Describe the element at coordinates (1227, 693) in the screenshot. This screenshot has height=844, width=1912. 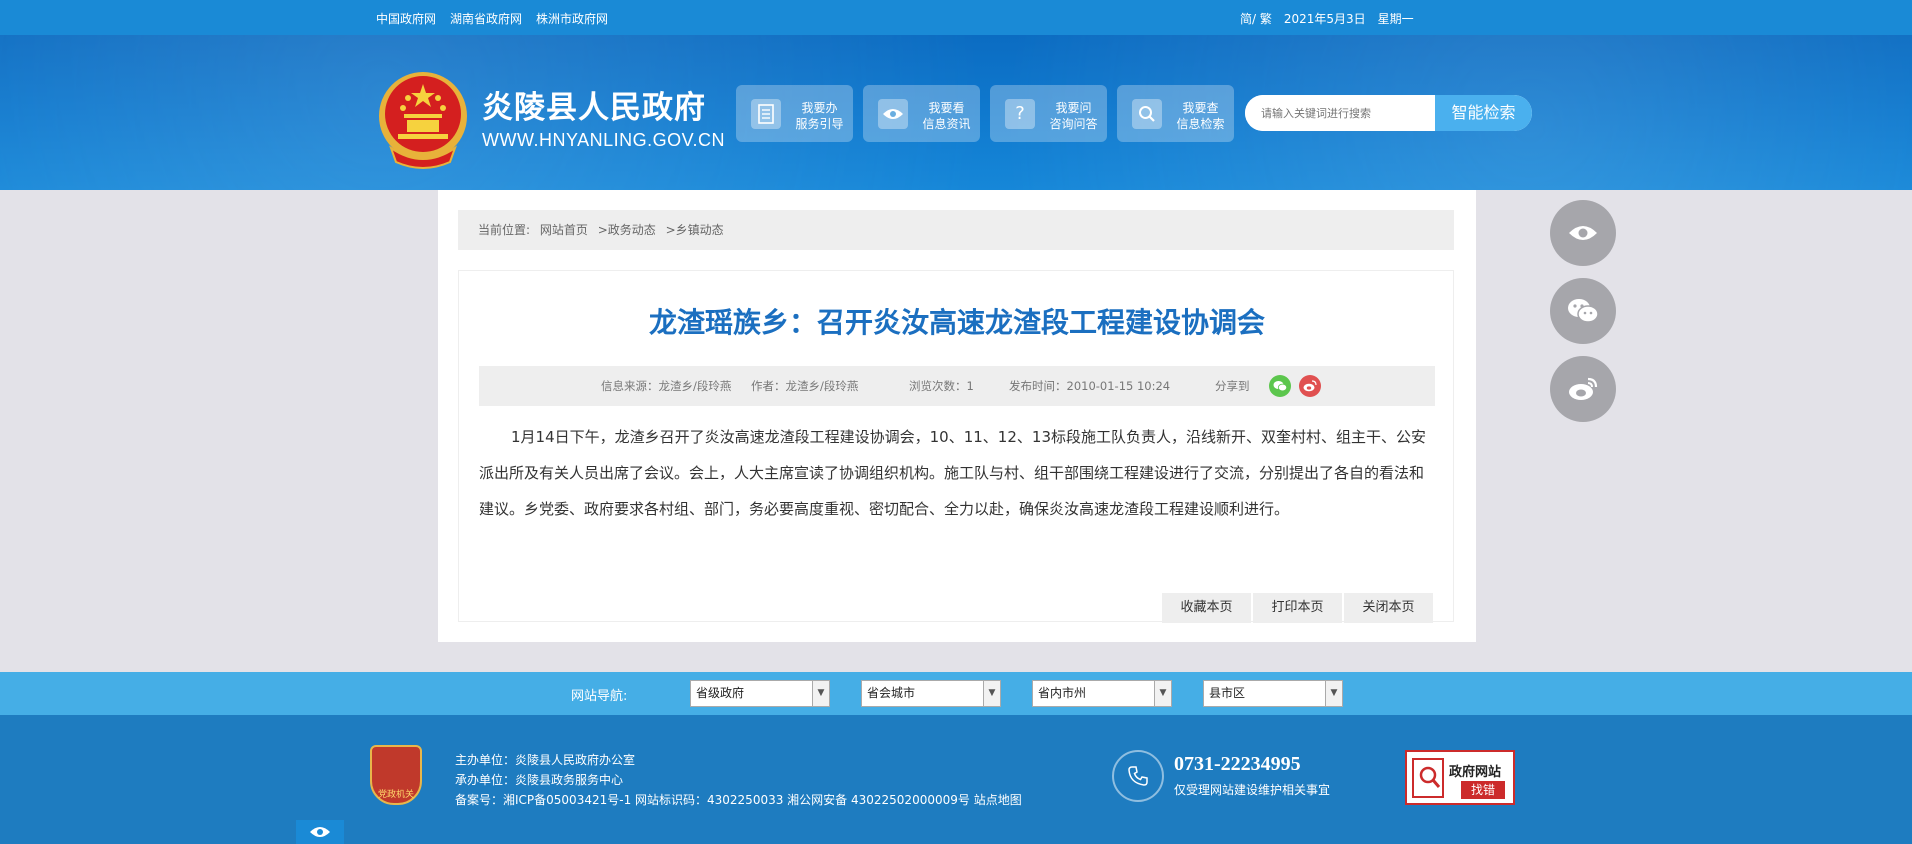
I see `select-value: 县市区` at that location.